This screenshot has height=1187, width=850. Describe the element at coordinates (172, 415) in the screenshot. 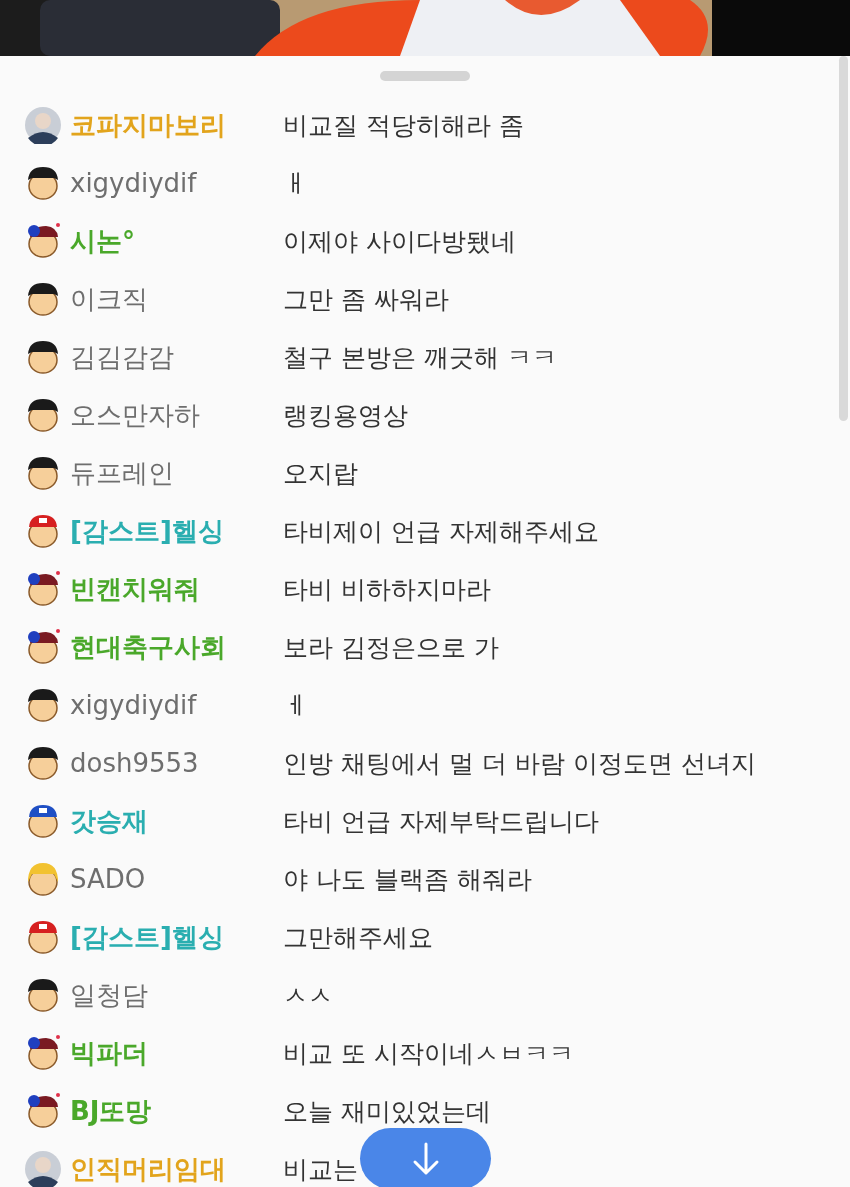

I see `user-name: 오스만자하` at that location.